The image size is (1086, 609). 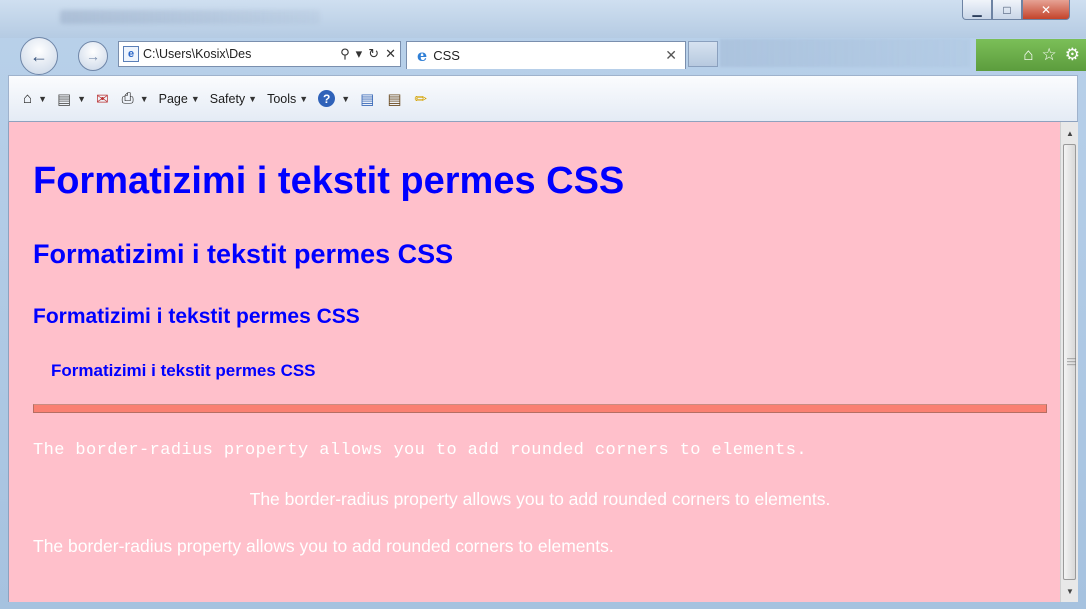 I want to click on rss-feed-icon: ▤, so click(x=64, y=99).